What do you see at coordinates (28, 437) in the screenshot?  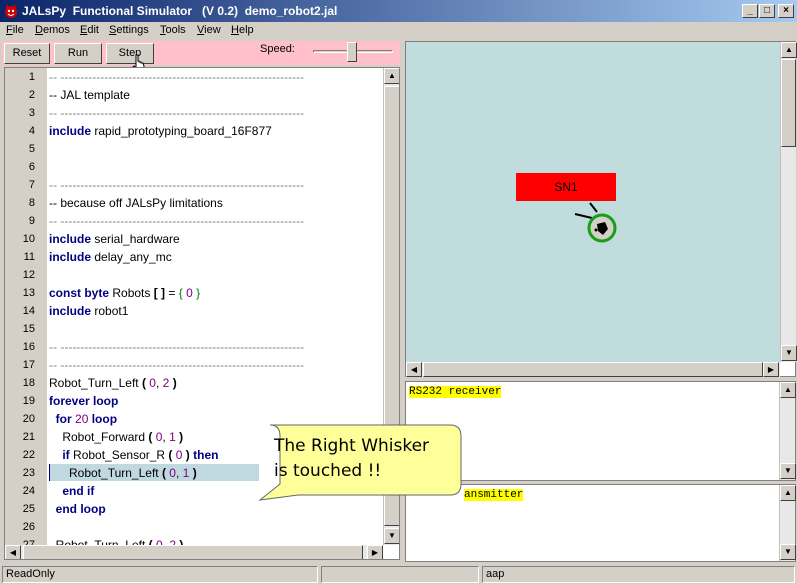 I see `line-number: 21` at bounding box center [28, 437].